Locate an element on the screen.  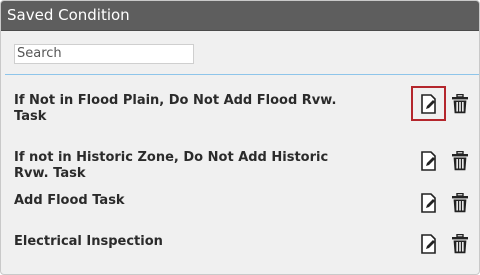
condition-row: Electrical Inspection is located at coordinates (240, 248).